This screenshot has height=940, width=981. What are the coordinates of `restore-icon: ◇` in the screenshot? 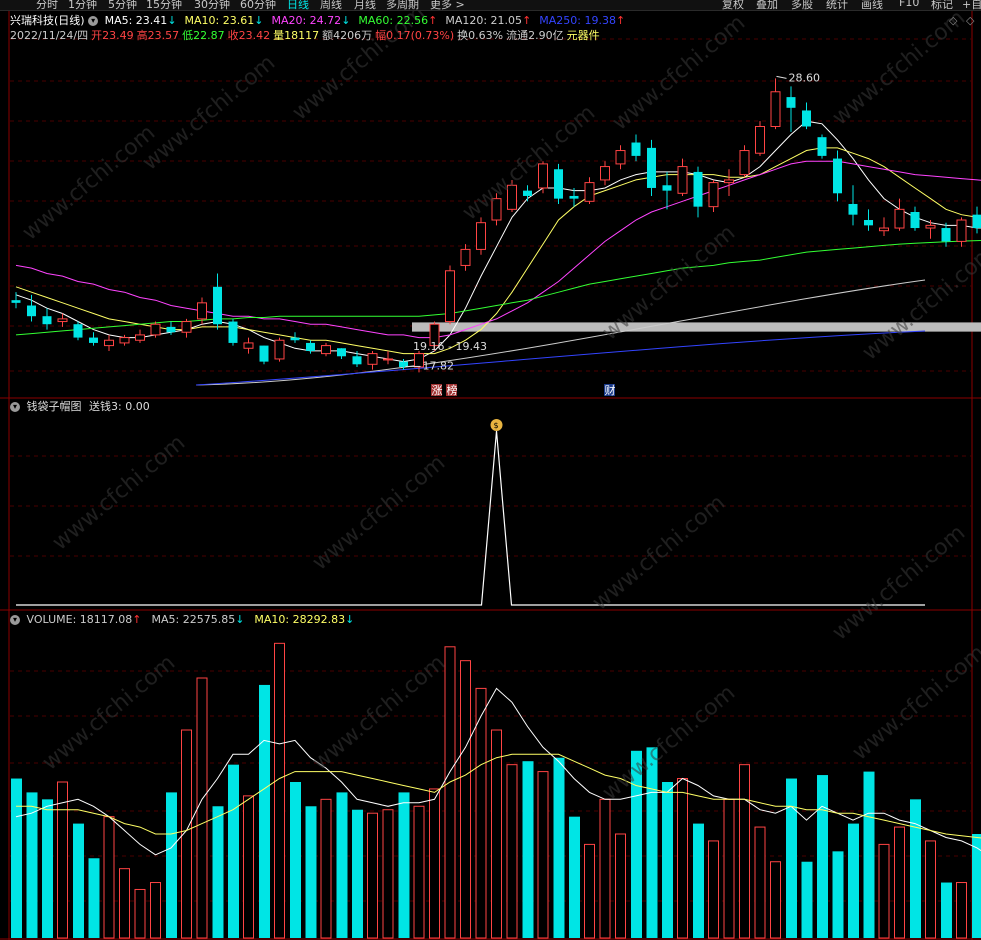 It's located at (970, 20).